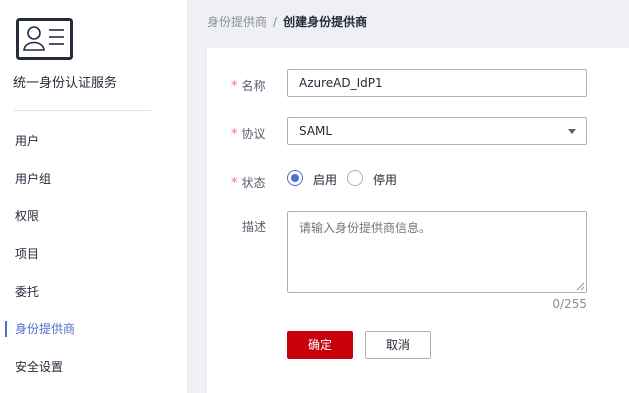 The image size is (629, 393). What do you see at coordinates (93, 254) in the screenshot?
I see `sidebar-item-projects: 项目` at bounding box center [93, 254].